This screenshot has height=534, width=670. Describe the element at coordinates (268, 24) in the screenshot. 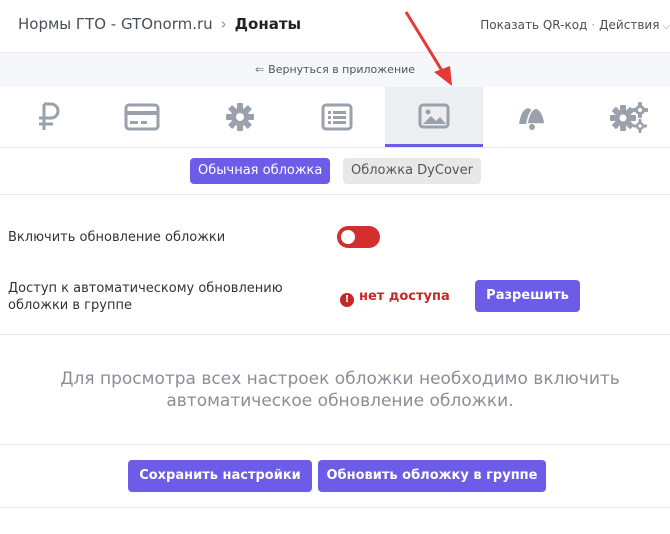

I see `page-title: Донаты` at that location.